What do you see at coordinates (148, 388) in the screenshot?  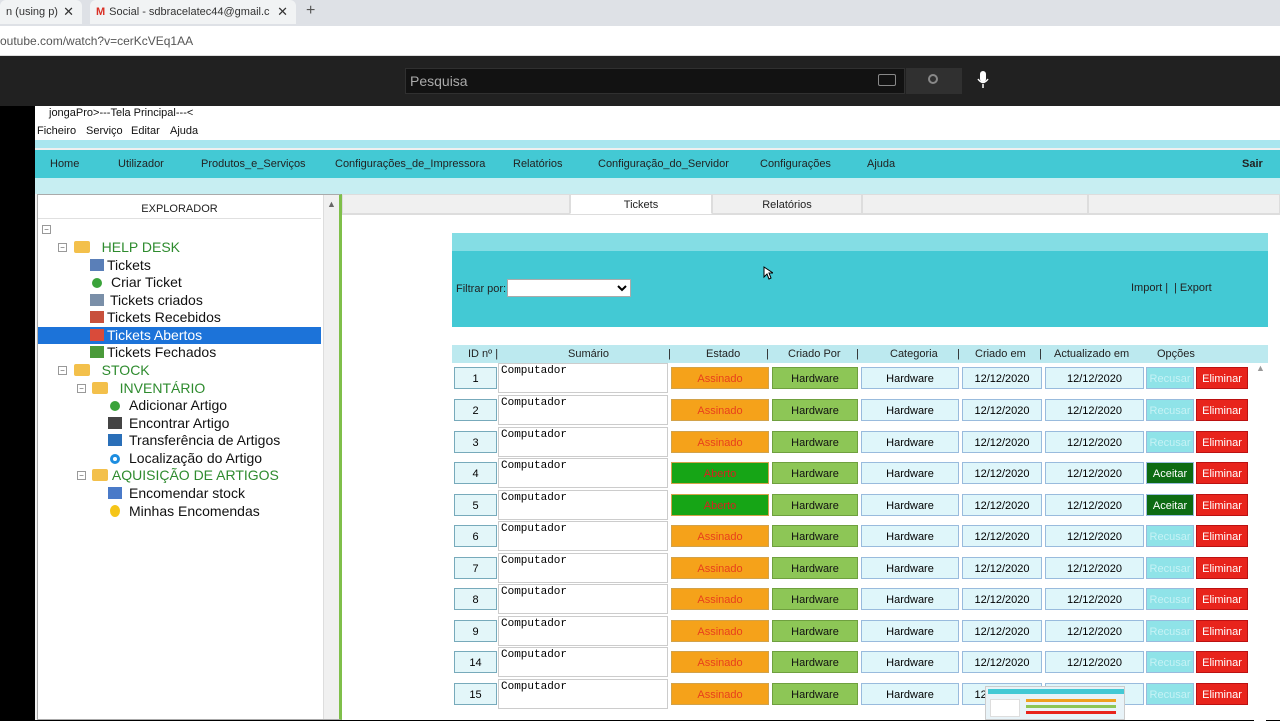 I see `tree-section-inventario: INVENTÁRIO` at bounding box center [148, 388].